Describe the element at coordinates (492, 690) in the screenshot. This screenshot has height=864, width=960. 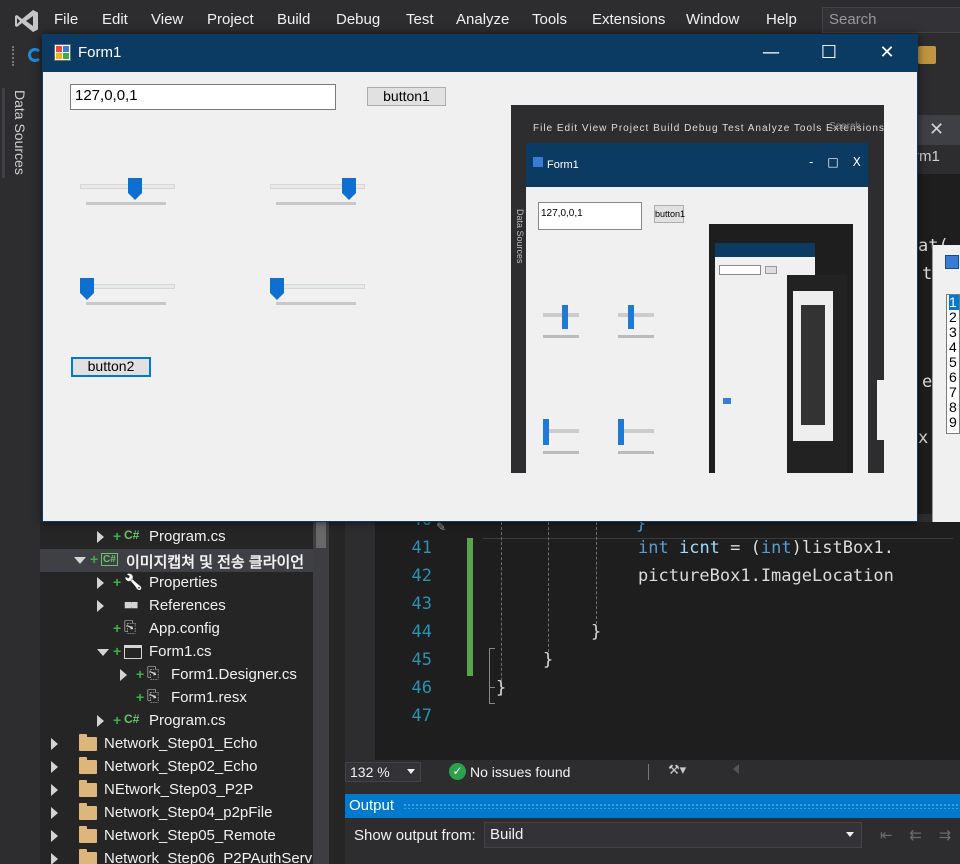
I see `outline-bracket` at that location.